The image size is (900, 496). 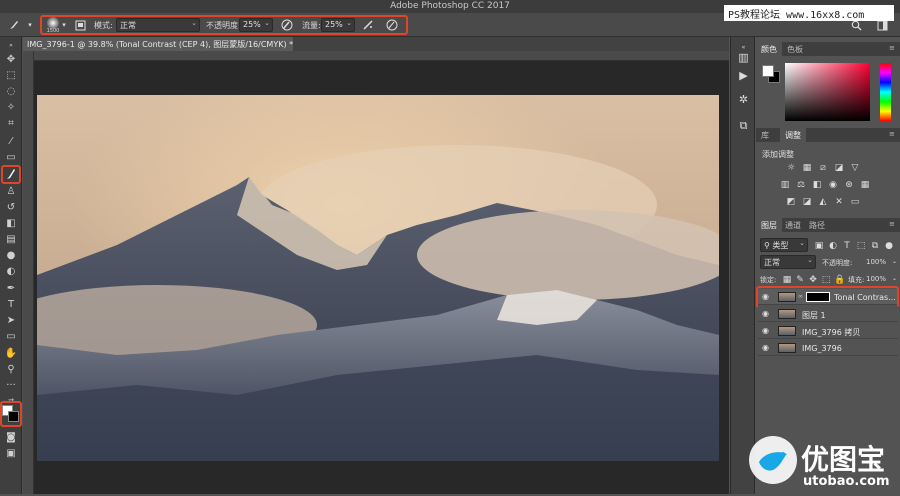 What do you see at coordinates (158, 25) in the screenshot?
I see `mode-select: 正常 ⌄` at bounding box center [158, 25].